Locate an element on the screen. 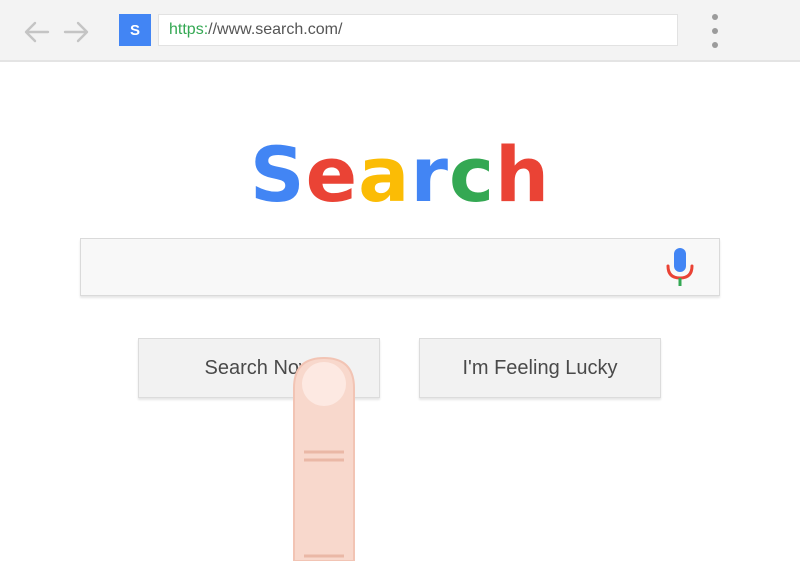 This screenshot has width=800, height=561. search-input is located at coordinates (361, 267).